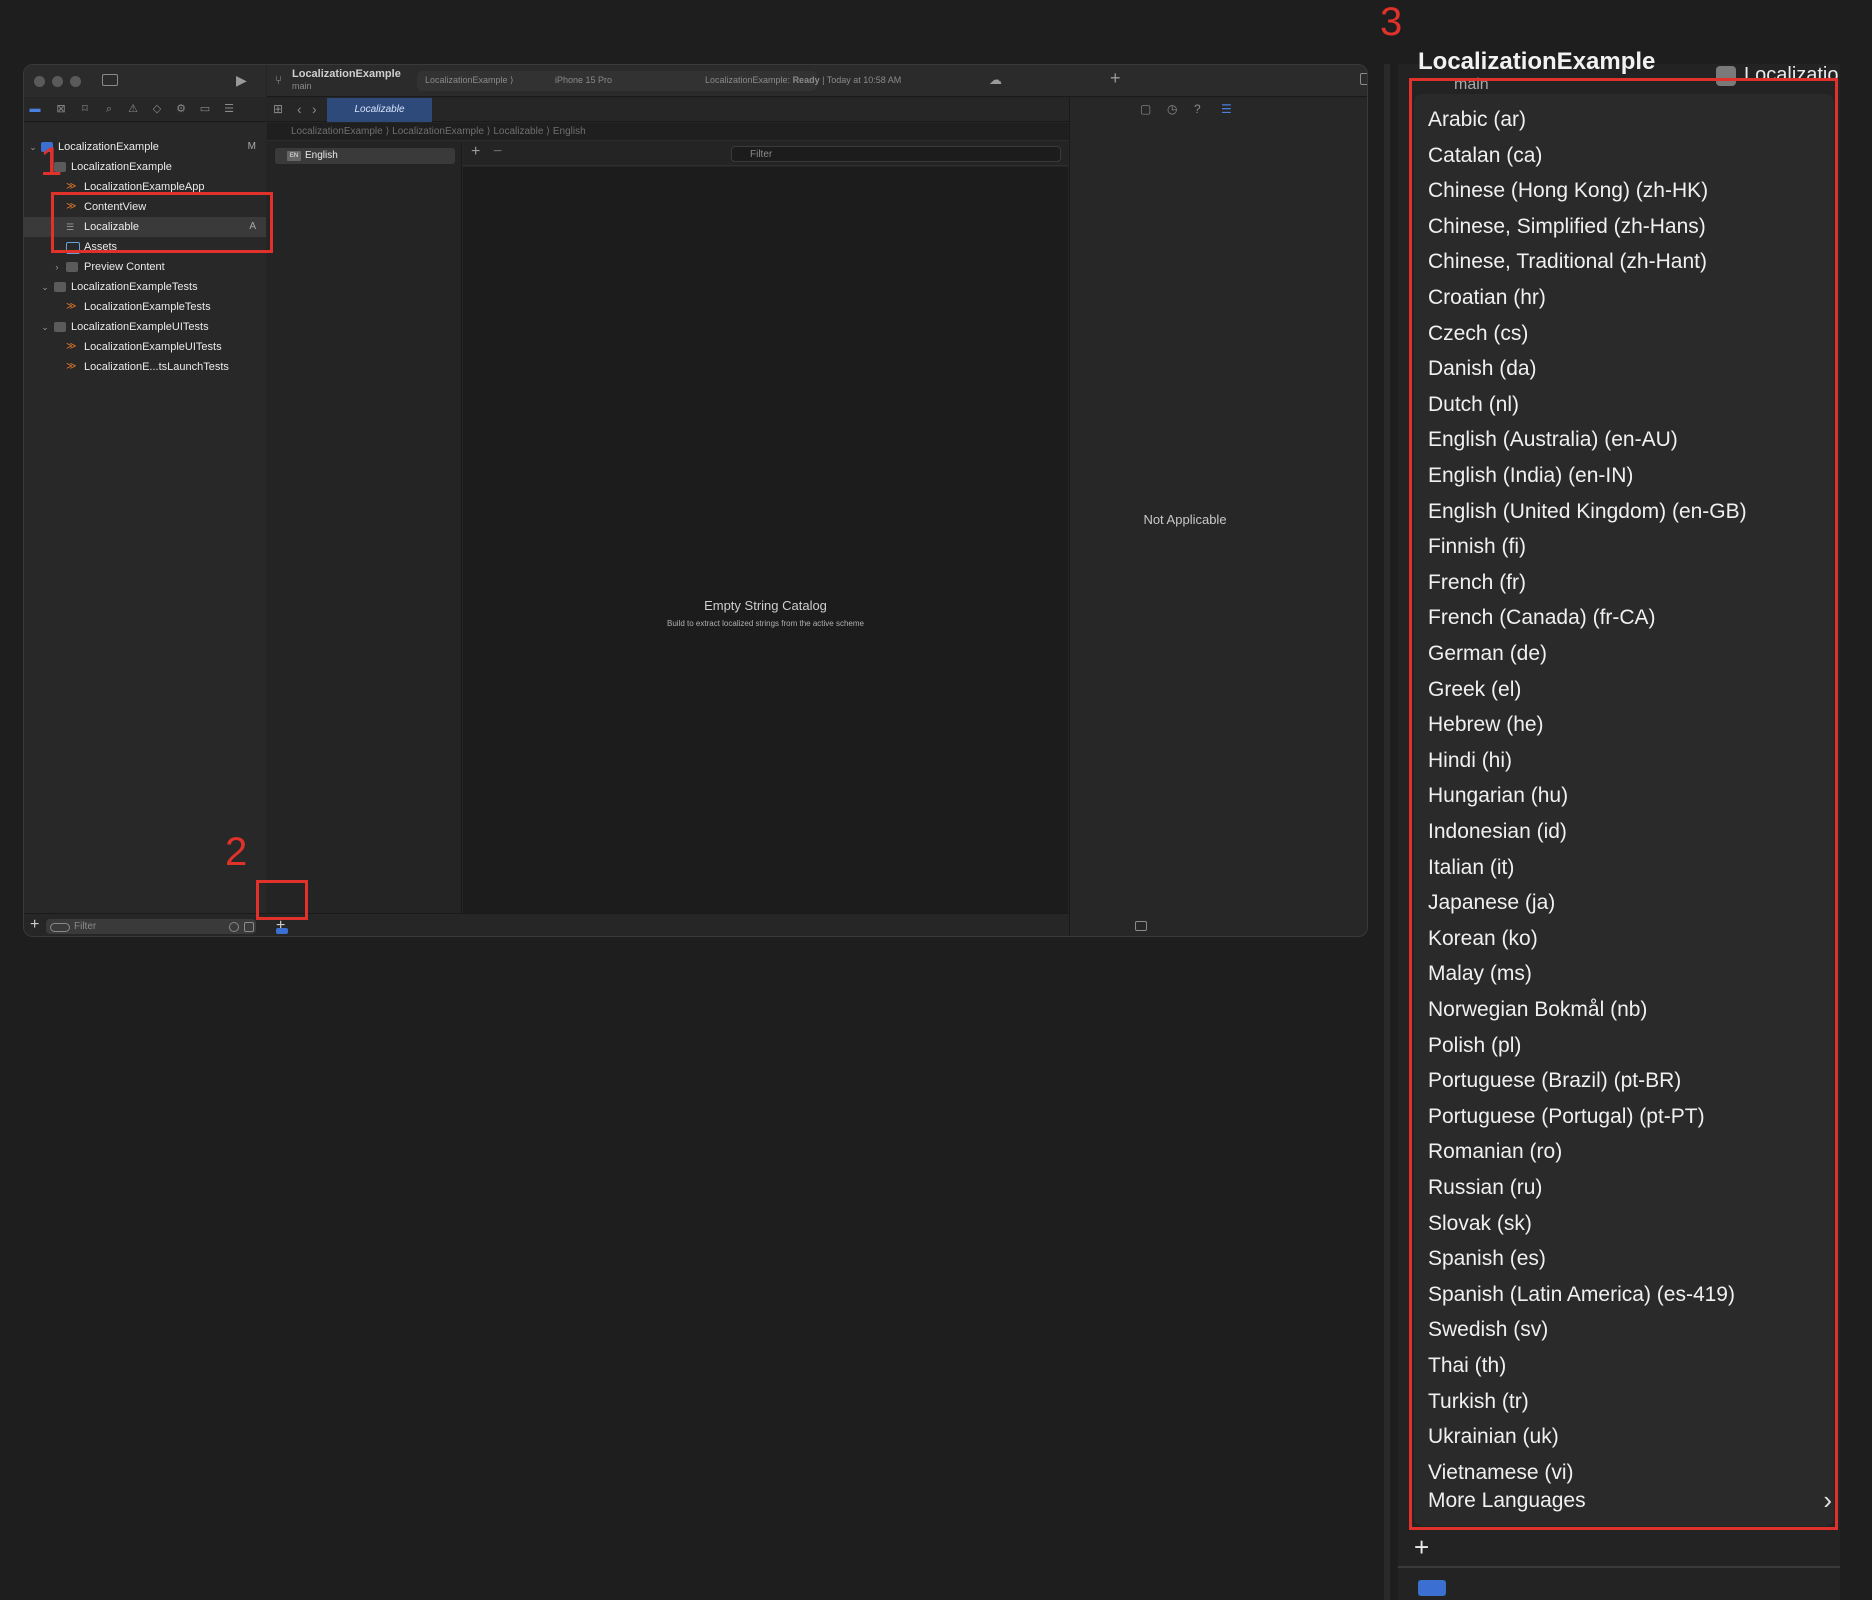  Describe the element at coordinates (109, 109) in the screenshot. I see `find-icon: ⌕` at that location.